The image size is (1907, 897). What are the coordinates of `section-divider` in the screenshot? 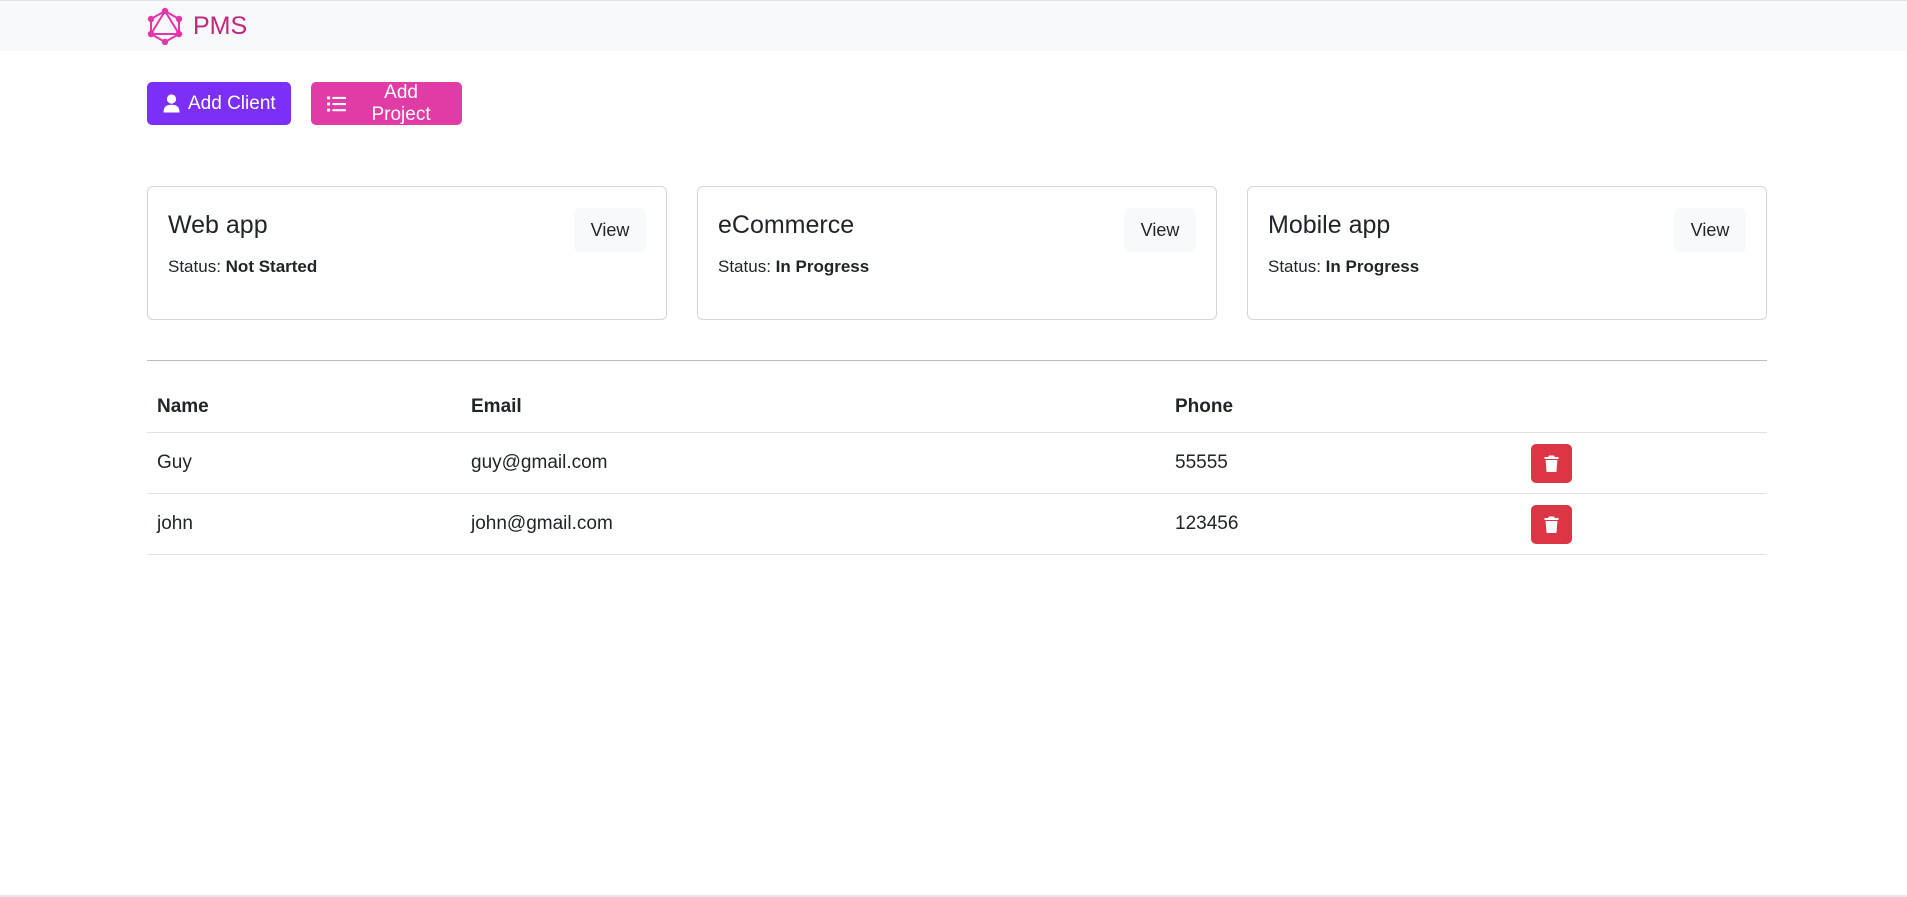 It's located at (957, 360).